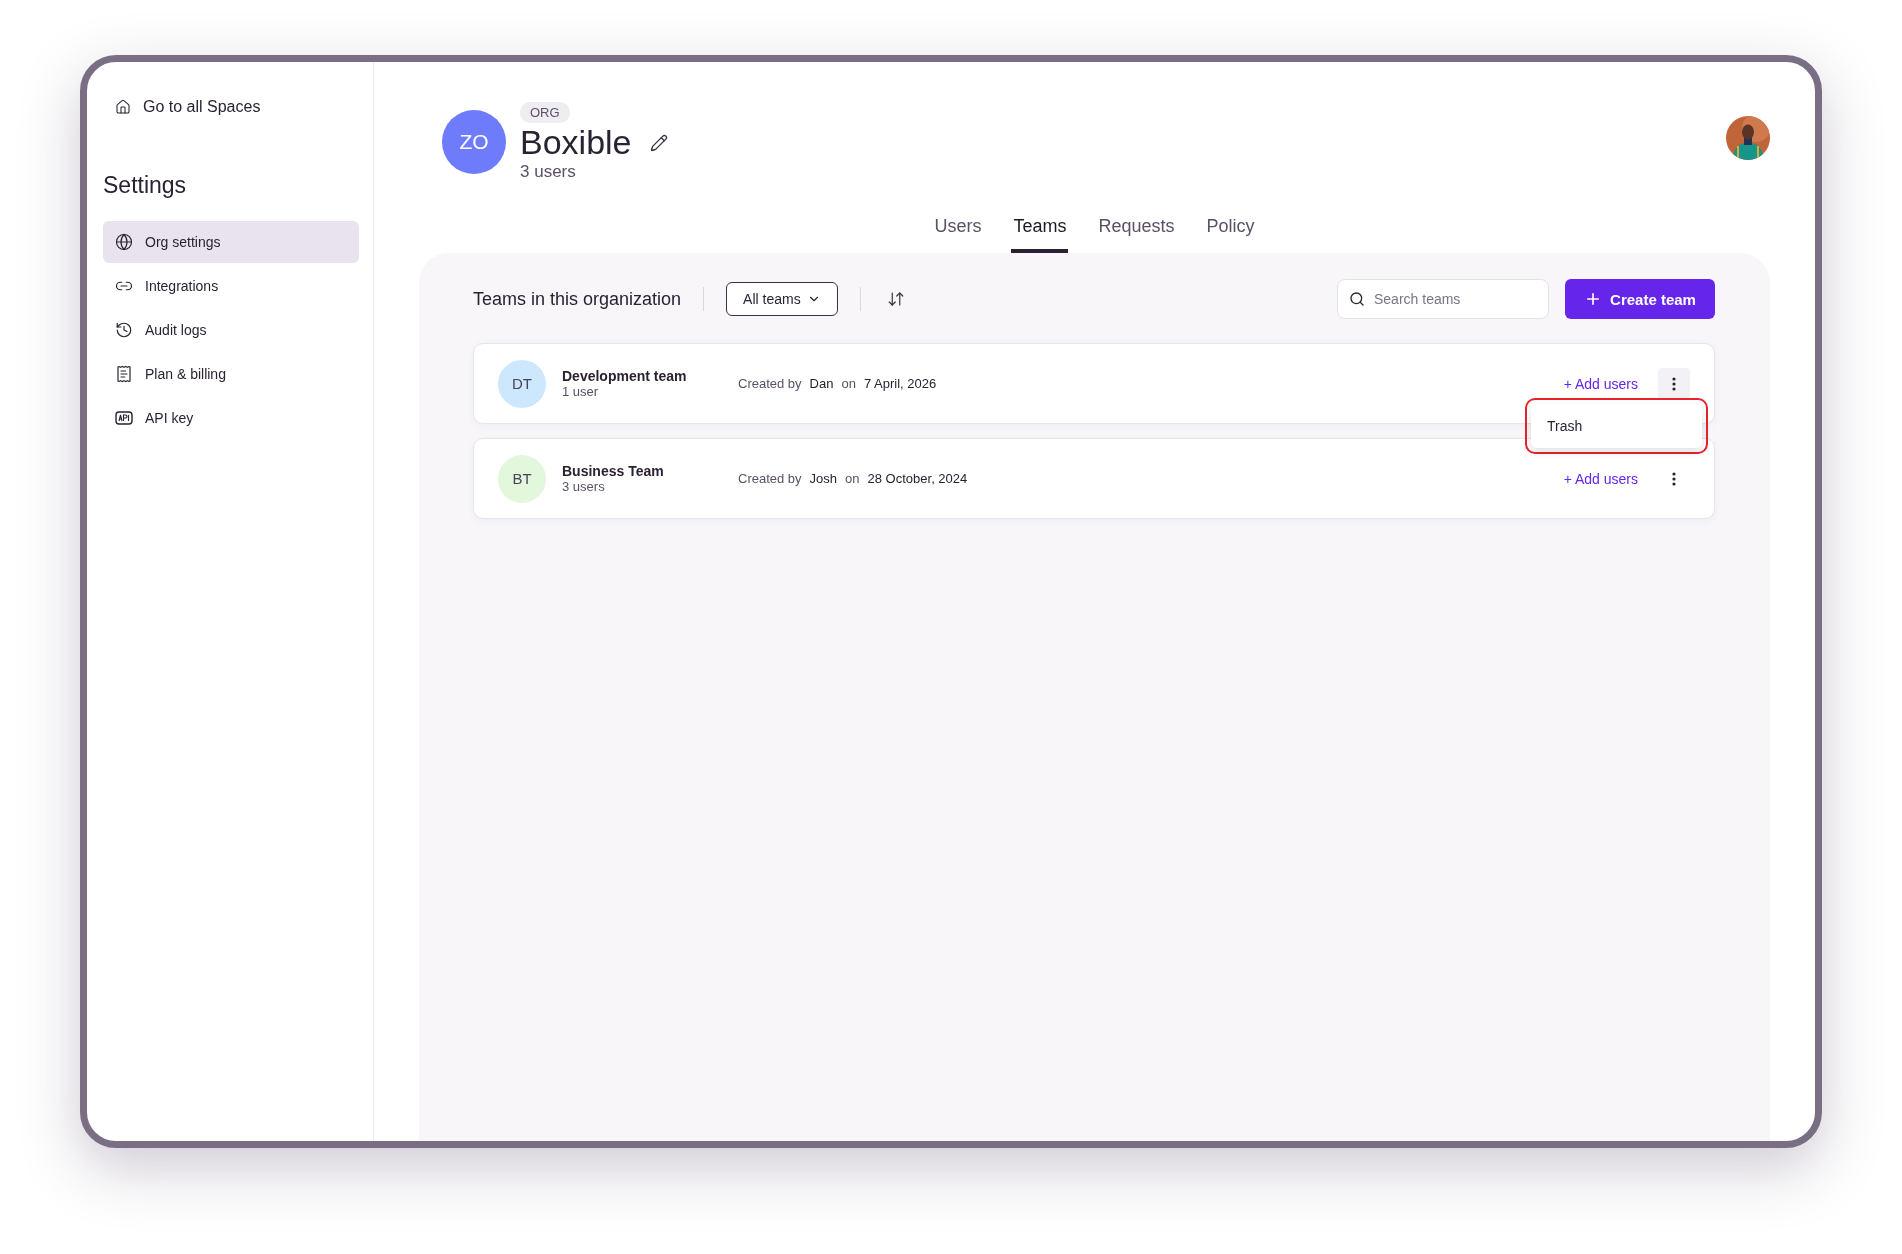 Image resolution: width=1902 pixels, height=1254 pixels. I want to click on section-title: Teams in this organization, so click(577, 299).